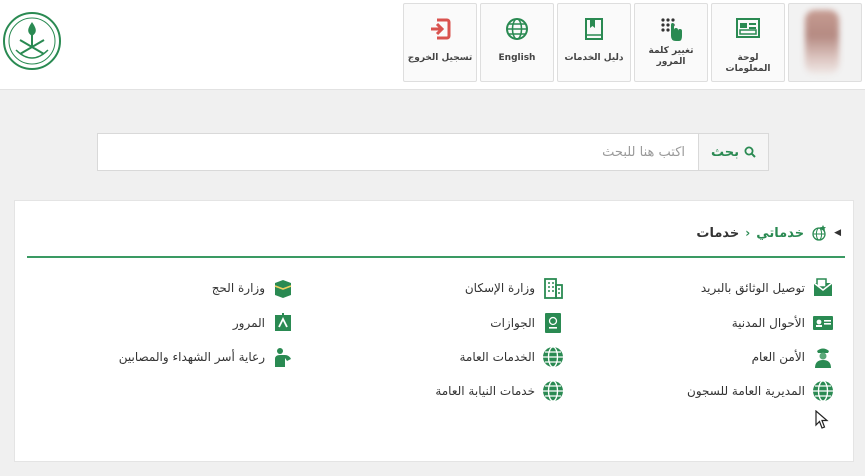  Describe the element at coordinates (725, 152) in the screenshot. I see `search-button-label: بحث` at that location.